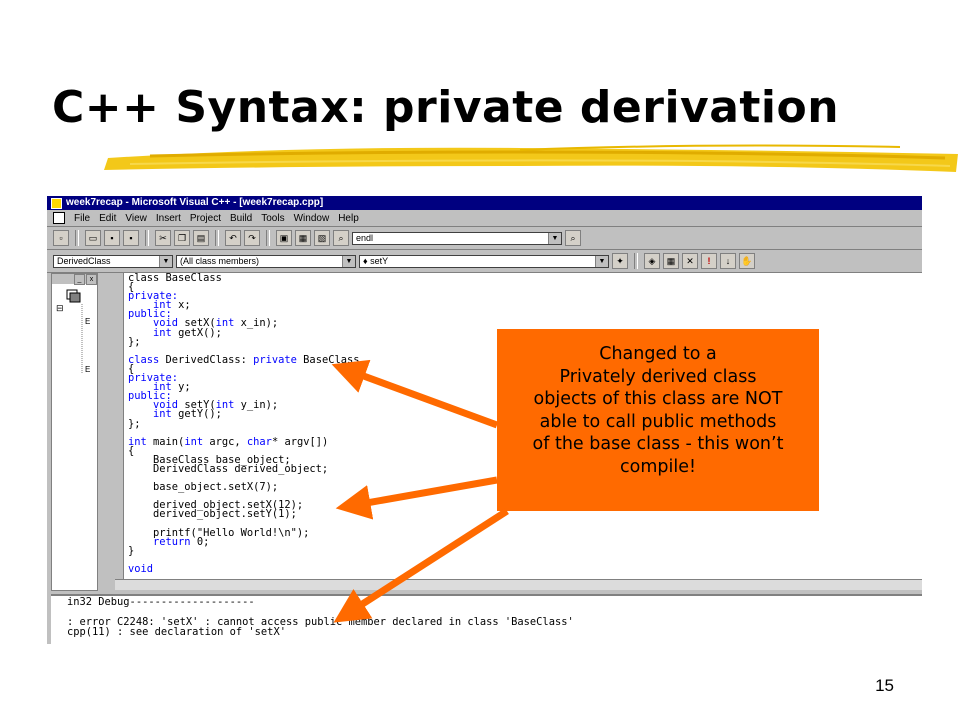 The height and width of the screenshot is (720, 960). Describe the element at coordinates (446, 107) in the screenshot. I see `slide-title: C++ Syntax: private derivation` at that location.